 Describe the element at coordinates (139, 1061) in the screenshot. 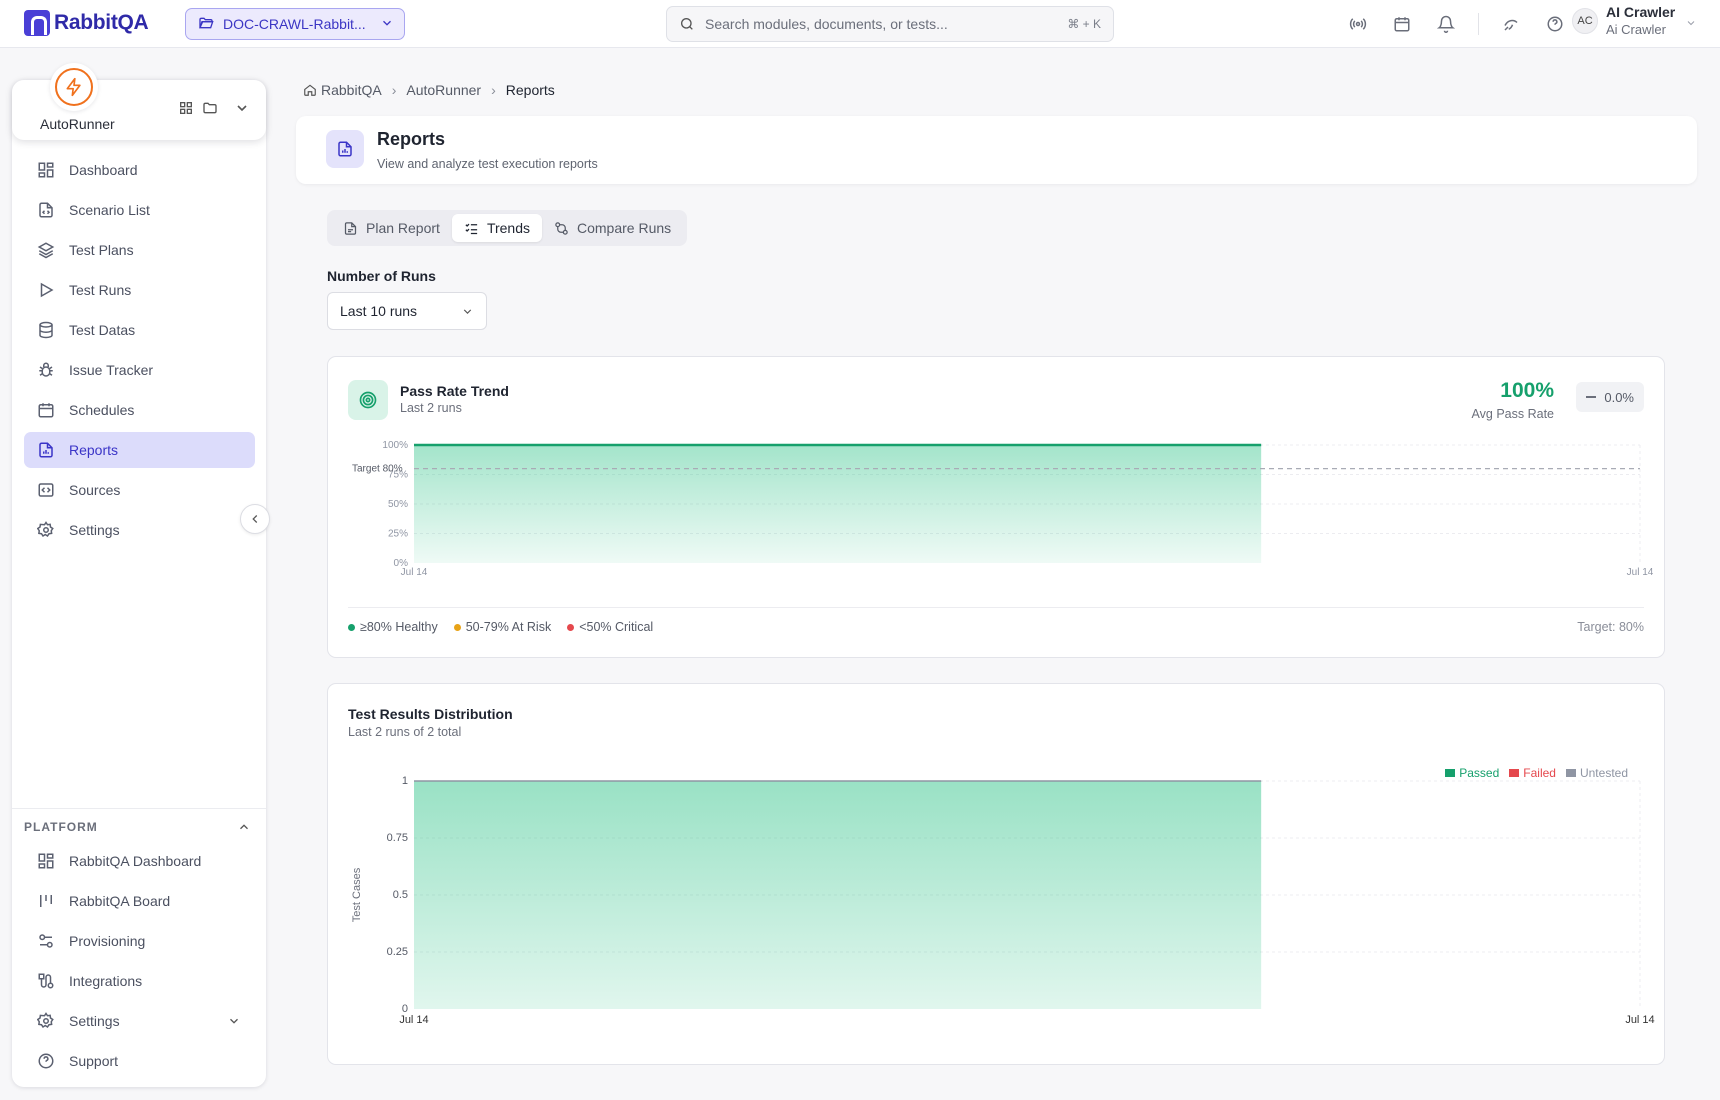

I see `sidebar-item-support: Support` at that location.